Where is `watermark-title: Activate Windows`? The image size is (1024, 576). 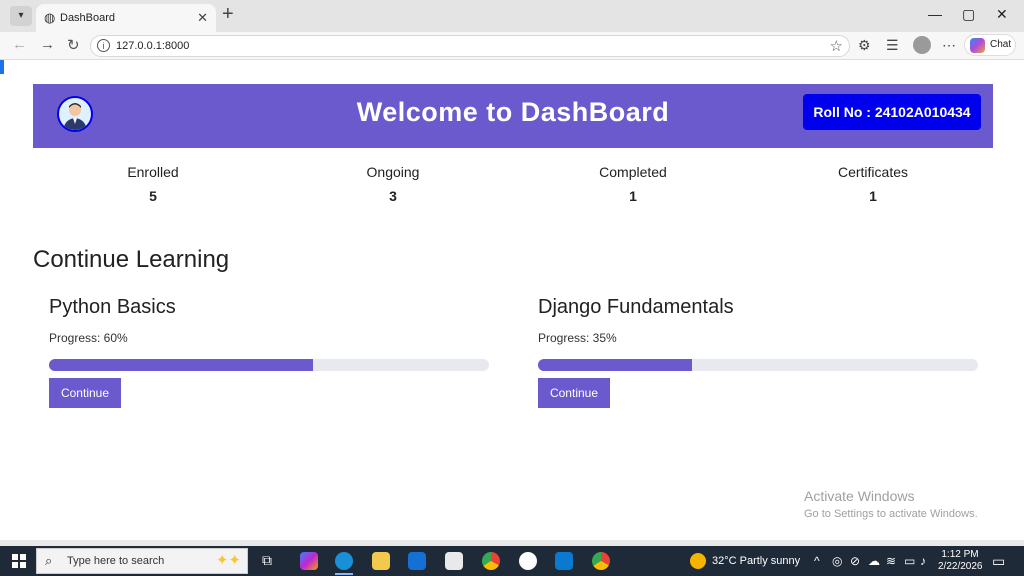
watermark-title: Activate Windows is located at coordinates (859, 496).